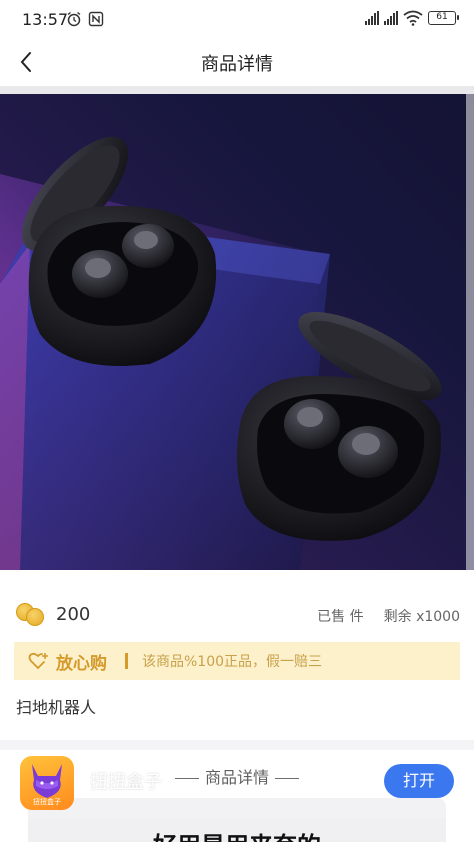 This screenshot has width=474, height=842. What do you see at coordinates (47, 802) in the screenshot?
I see `app-logo-label: 扭扭盒子` at bounding box center [47, 802].